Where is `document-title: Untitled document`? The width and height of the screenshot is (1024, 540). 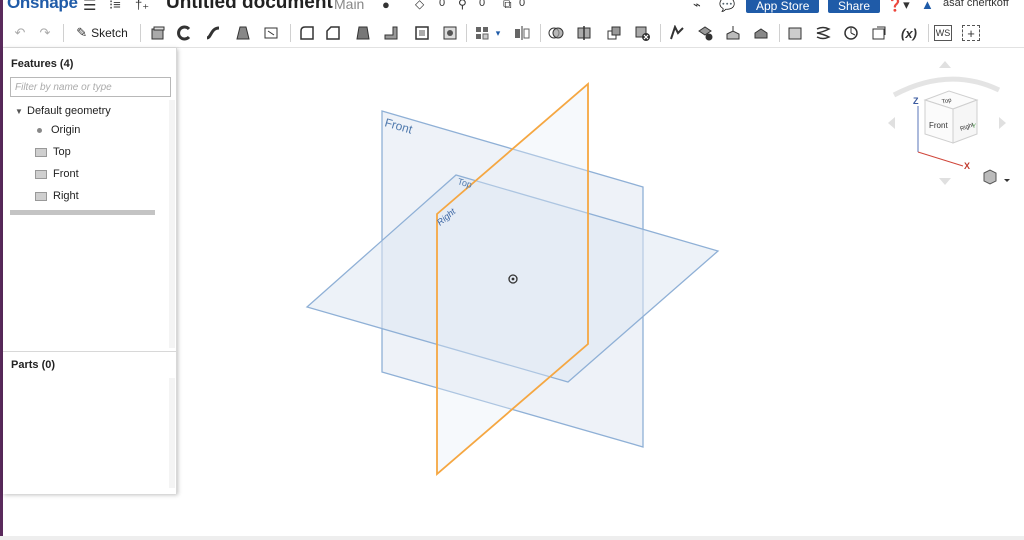 document-title: Untitled document is located at coordinates (249, 7).